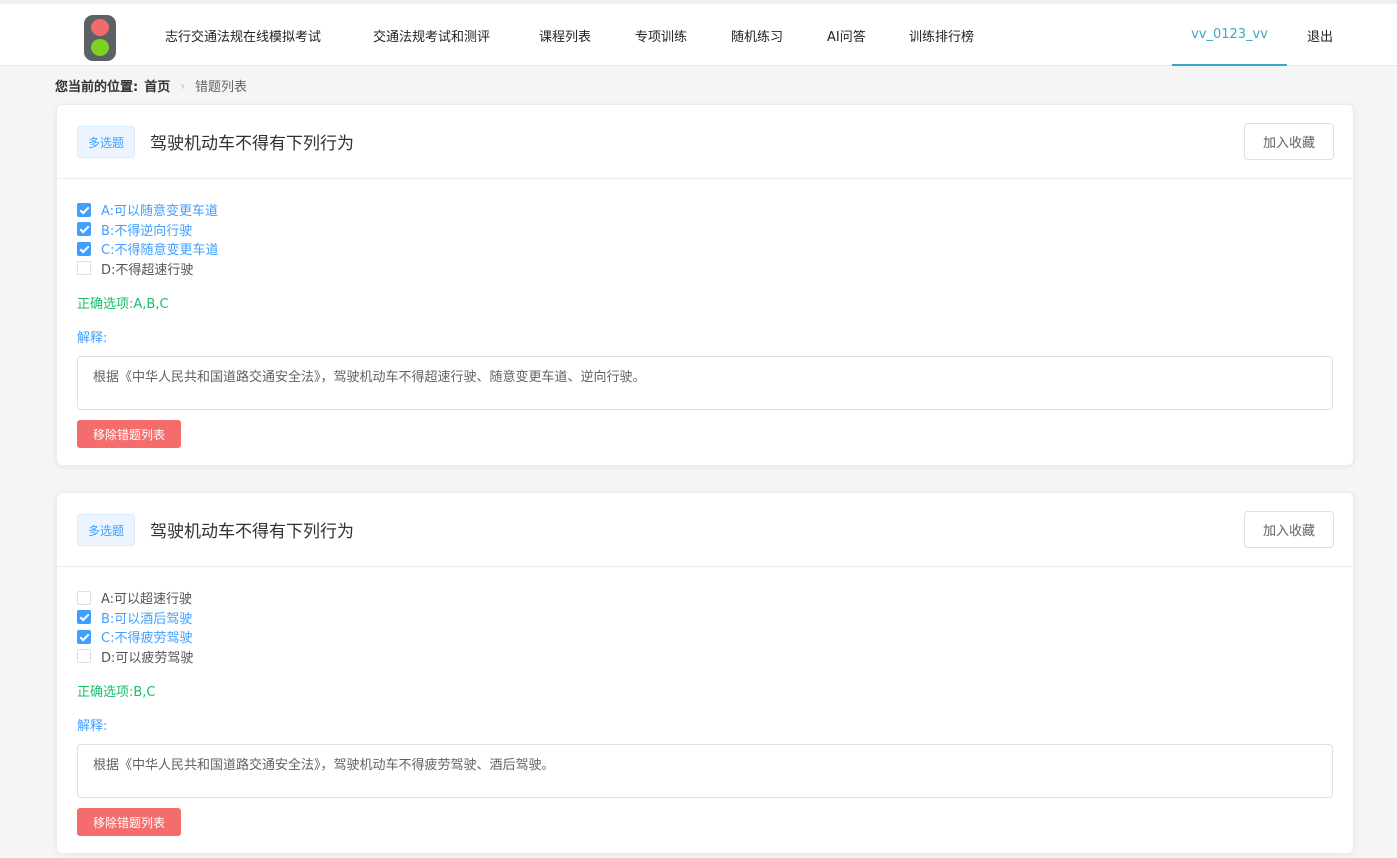 The image size is (1397, 858). I want to click on option-d: D:不得超速行驶, so click(705, 269).